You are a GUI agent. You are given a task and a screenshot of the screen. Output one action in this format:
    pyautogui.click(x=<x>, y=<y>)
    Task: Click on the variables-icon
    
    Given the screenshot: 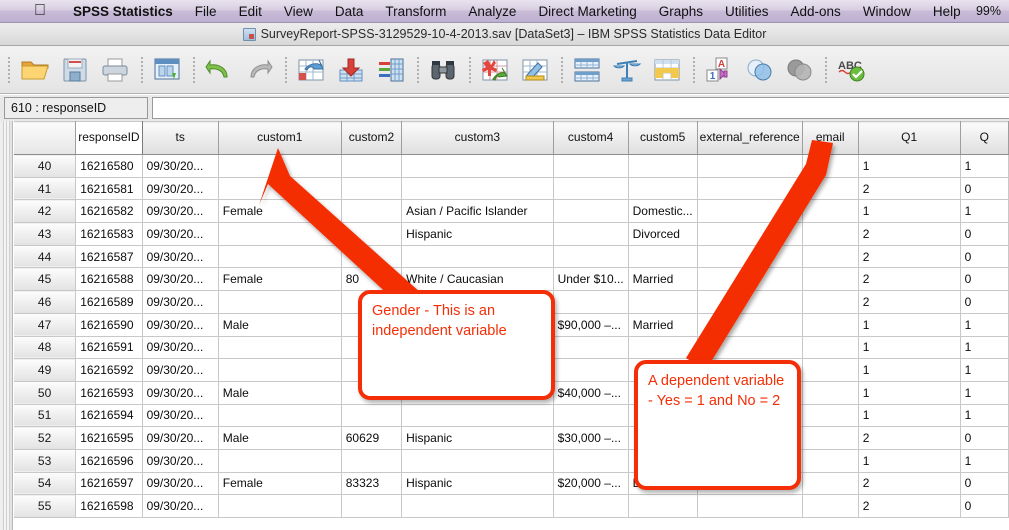 What is the action you would take?
    pyautogui.click(x=391, y=70)
    